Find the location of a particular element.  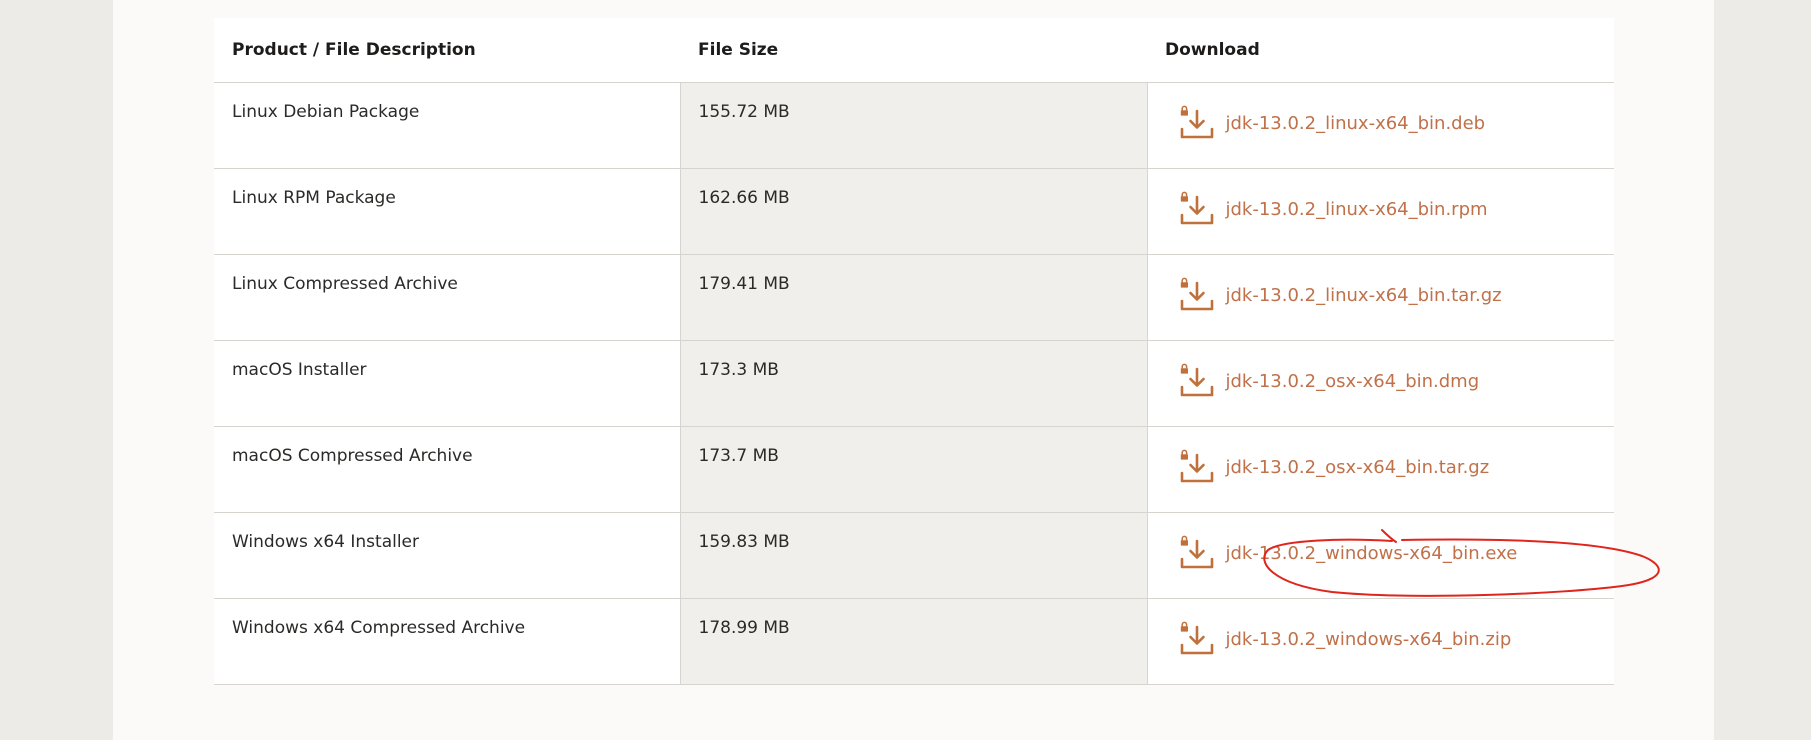

row-download-cell: jdk-13.0.2_linux-x64_bin.deb is located at coordinates (1380, 125).